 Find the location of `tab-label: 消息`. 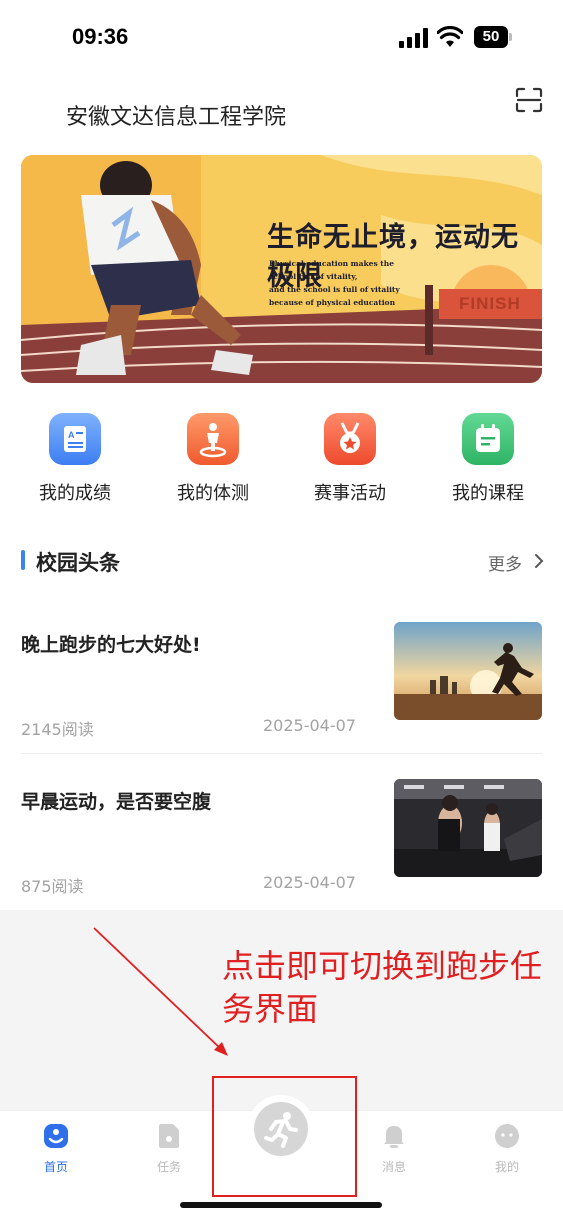

tab-label: 消息 is located at coordinates (393, 1167).